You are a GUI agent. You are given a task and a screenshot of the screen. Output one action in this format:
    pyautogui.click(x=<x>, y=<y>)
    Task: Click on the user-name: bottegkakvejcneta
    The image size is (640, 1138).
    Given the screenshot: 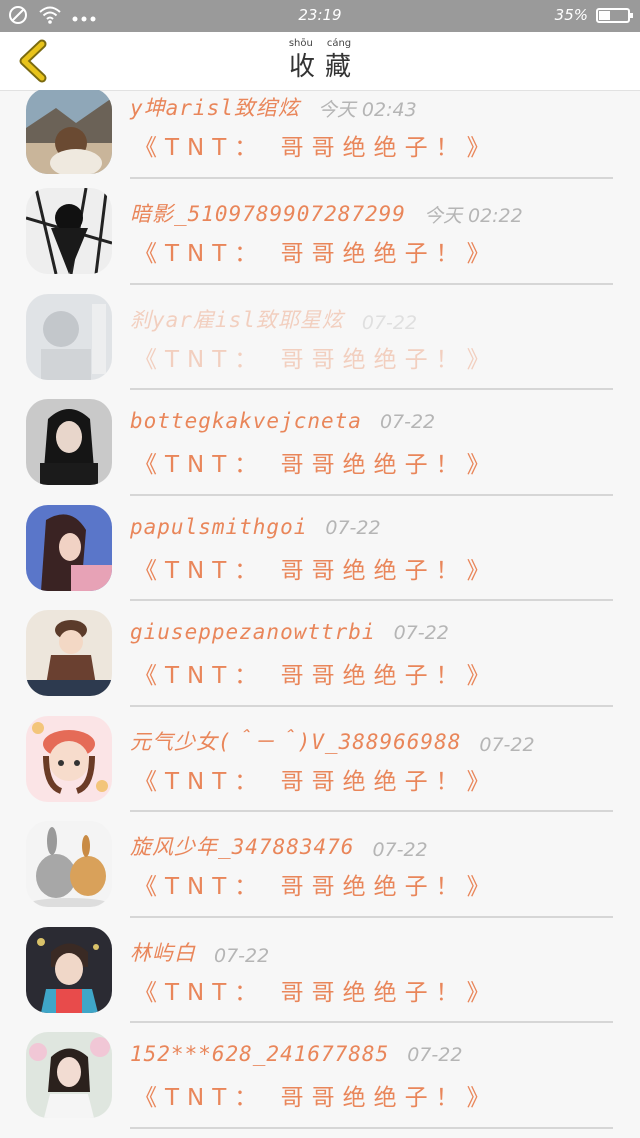 What is the action you would take?
    pyautogui.click(x=246, y=421)
    